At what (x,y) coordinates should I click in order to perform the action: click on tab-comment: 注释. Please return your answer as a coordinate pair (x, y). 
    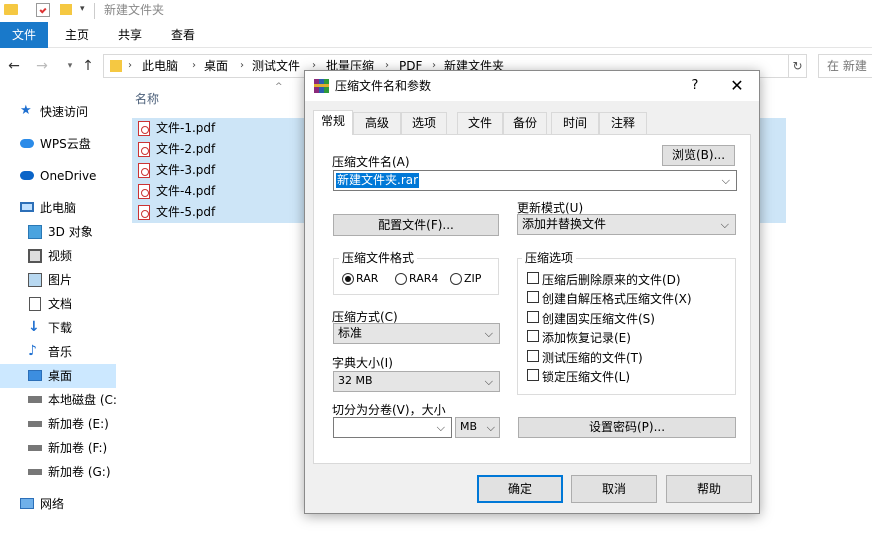
    Looking at the image, I should click on (623, 123).